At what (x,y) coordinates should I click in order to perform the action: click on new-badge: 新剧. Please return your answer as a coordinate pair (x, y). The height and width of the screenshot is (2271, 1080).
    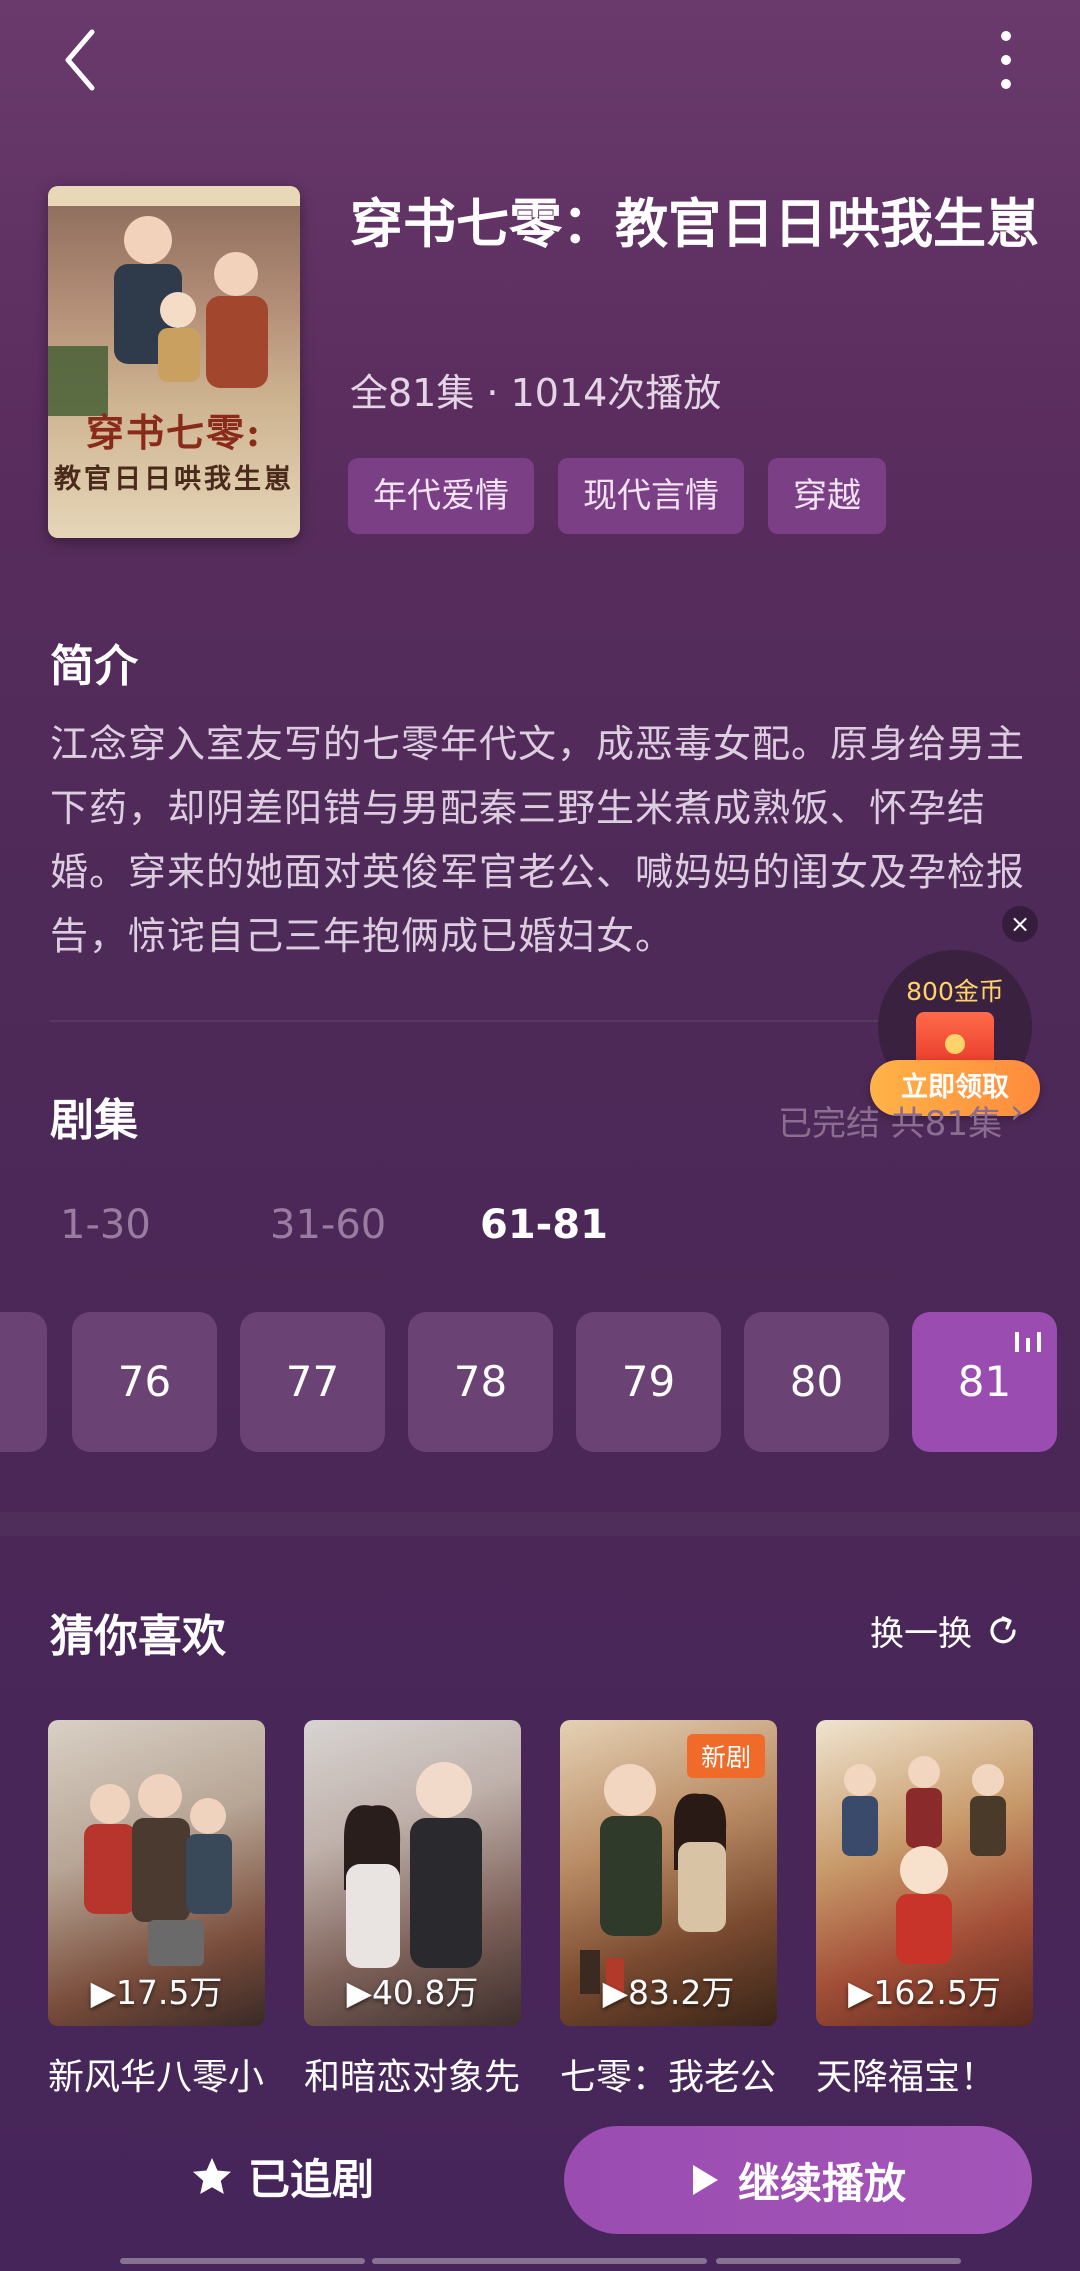
    Looking at the image, I should click on (725, 1756).